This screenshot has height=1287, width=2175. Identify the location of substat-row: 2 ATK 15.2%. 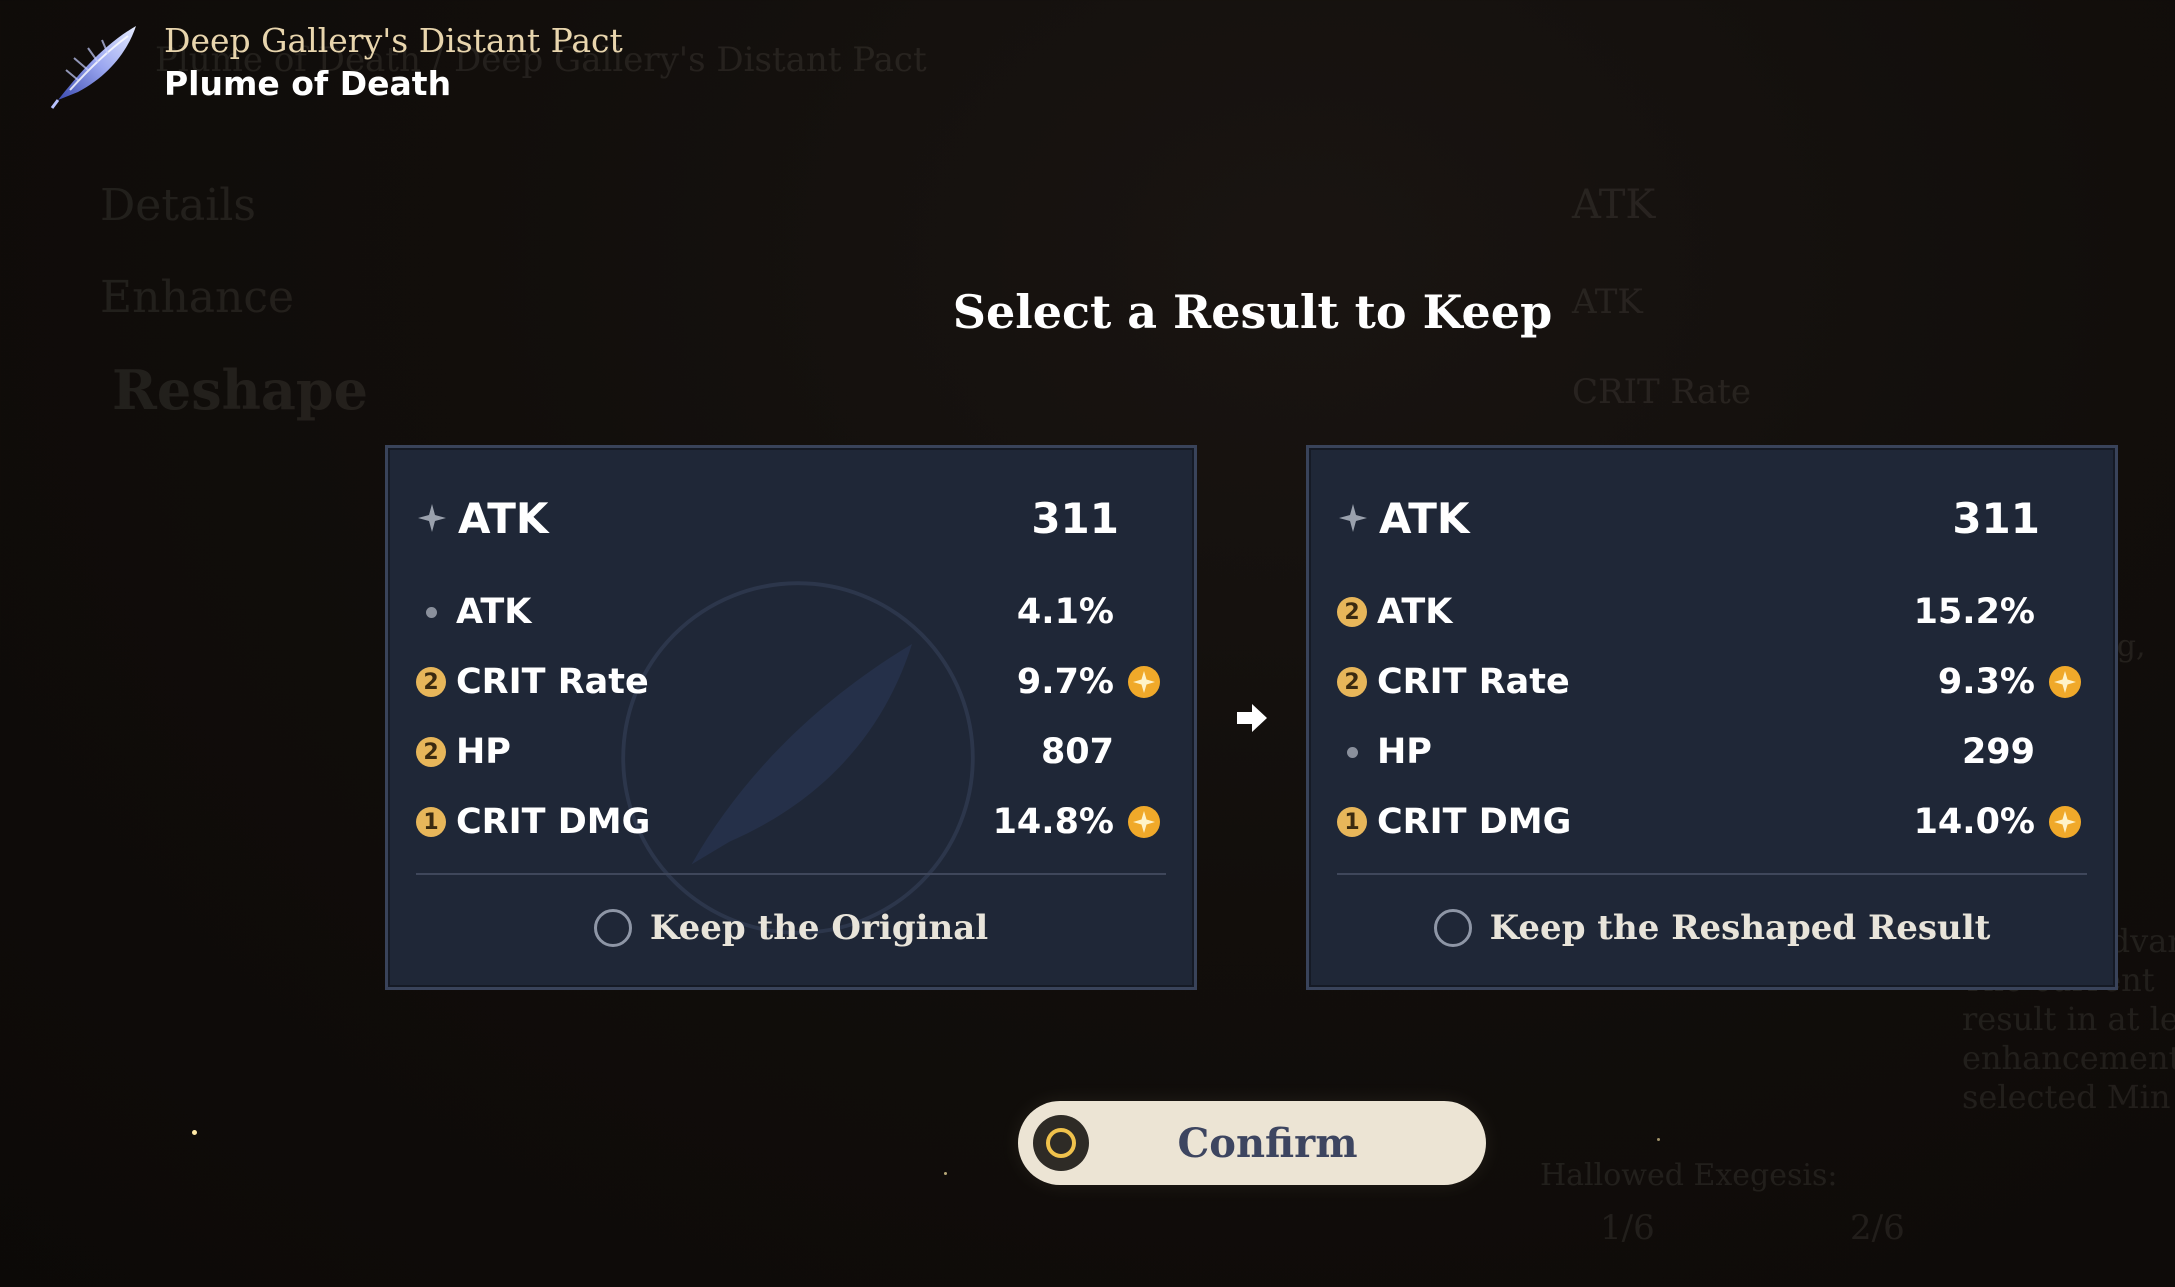
(1712, 612).